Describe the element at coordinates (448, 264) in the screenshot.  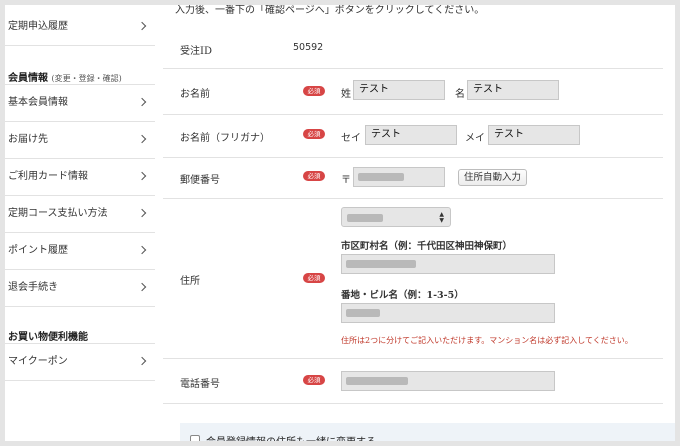
I see `city-input` at that location.